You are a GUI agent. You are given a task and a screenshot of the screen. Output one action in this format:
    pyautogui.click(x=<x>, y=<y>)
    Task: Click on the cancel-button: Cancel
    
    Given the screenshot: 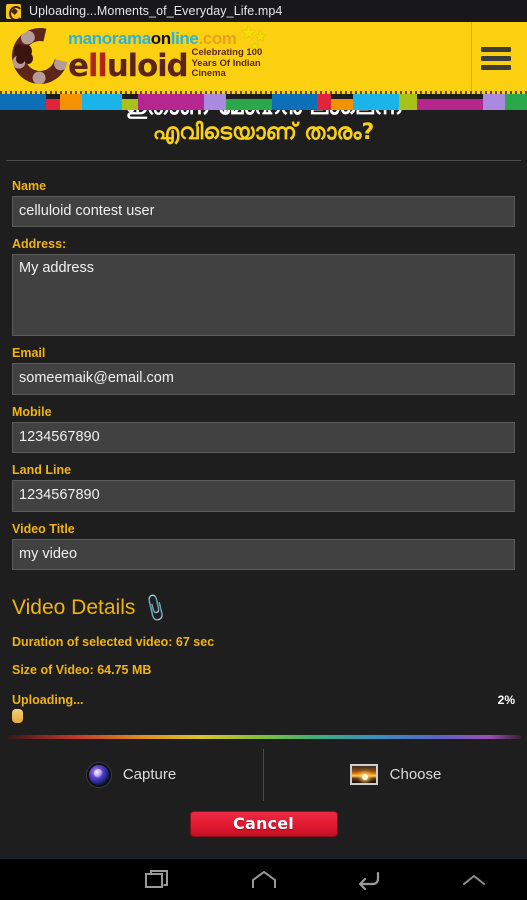 What is the action you would take?
    pyautogui.click(x=263, y=823)
    